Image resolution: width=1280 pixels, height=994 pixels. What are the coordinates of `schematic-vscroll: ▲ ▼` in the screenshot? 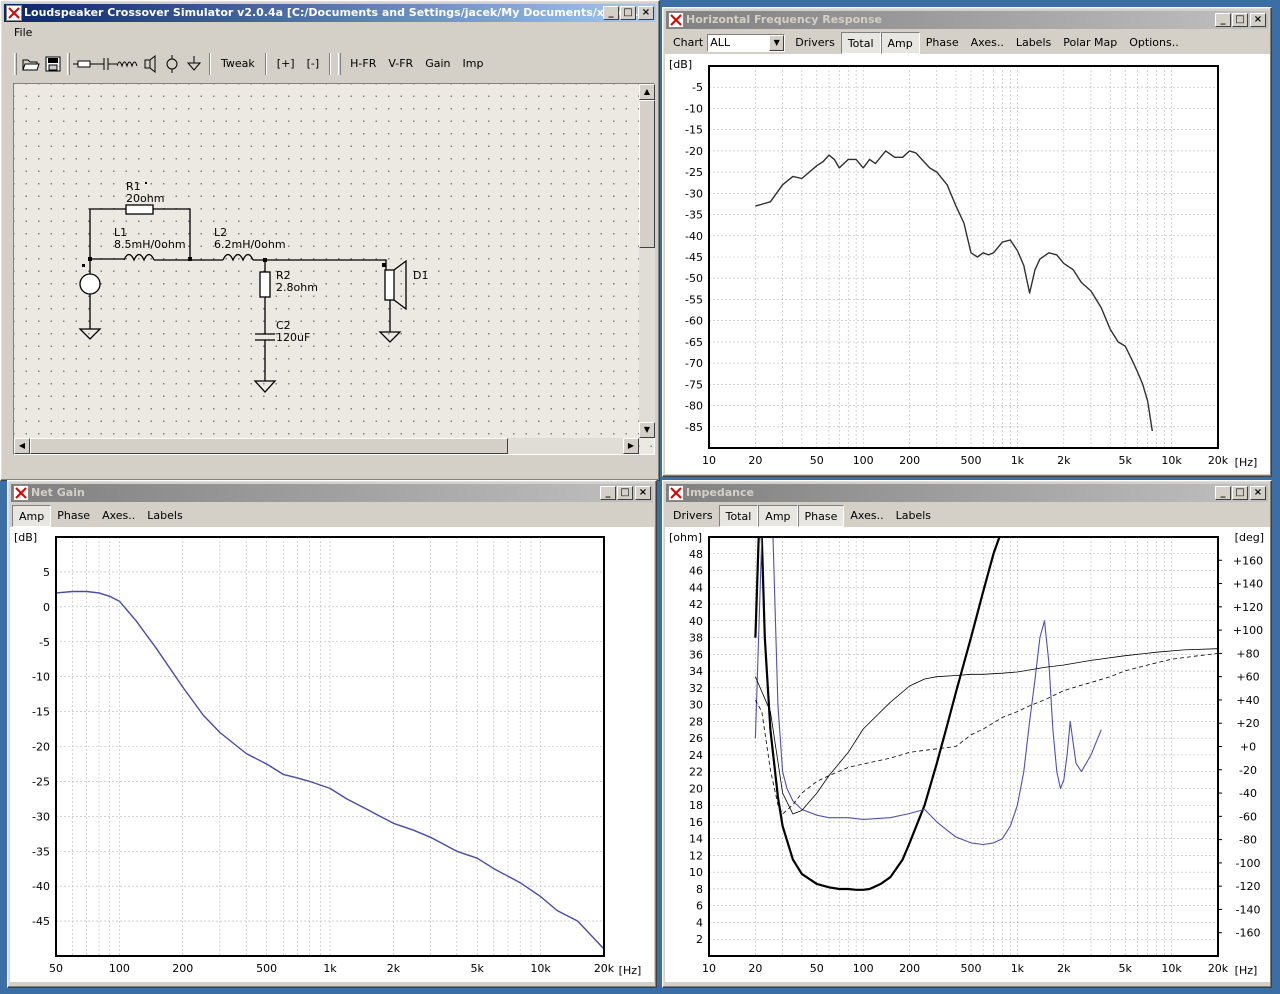 It's located at (647, 261).